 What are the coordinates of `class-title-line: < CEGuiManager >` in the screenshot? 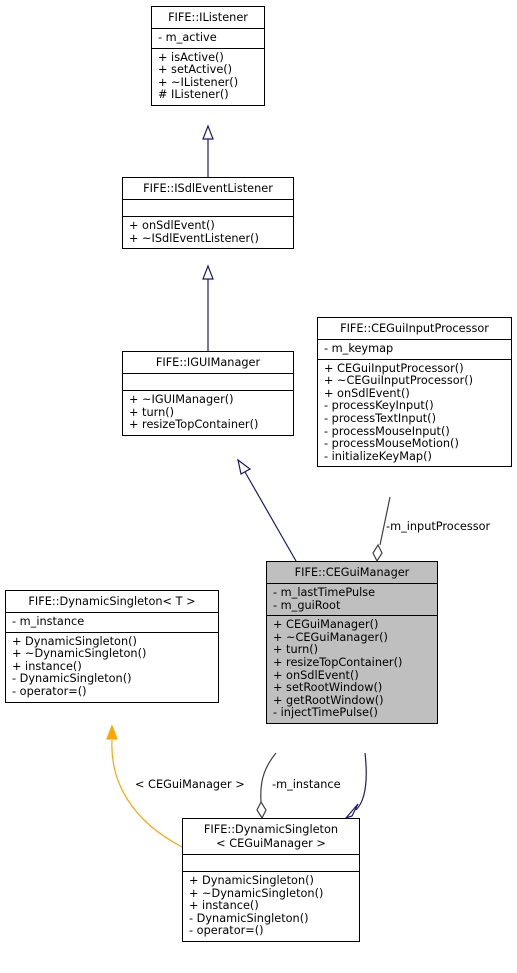 It's located at (271, 843).